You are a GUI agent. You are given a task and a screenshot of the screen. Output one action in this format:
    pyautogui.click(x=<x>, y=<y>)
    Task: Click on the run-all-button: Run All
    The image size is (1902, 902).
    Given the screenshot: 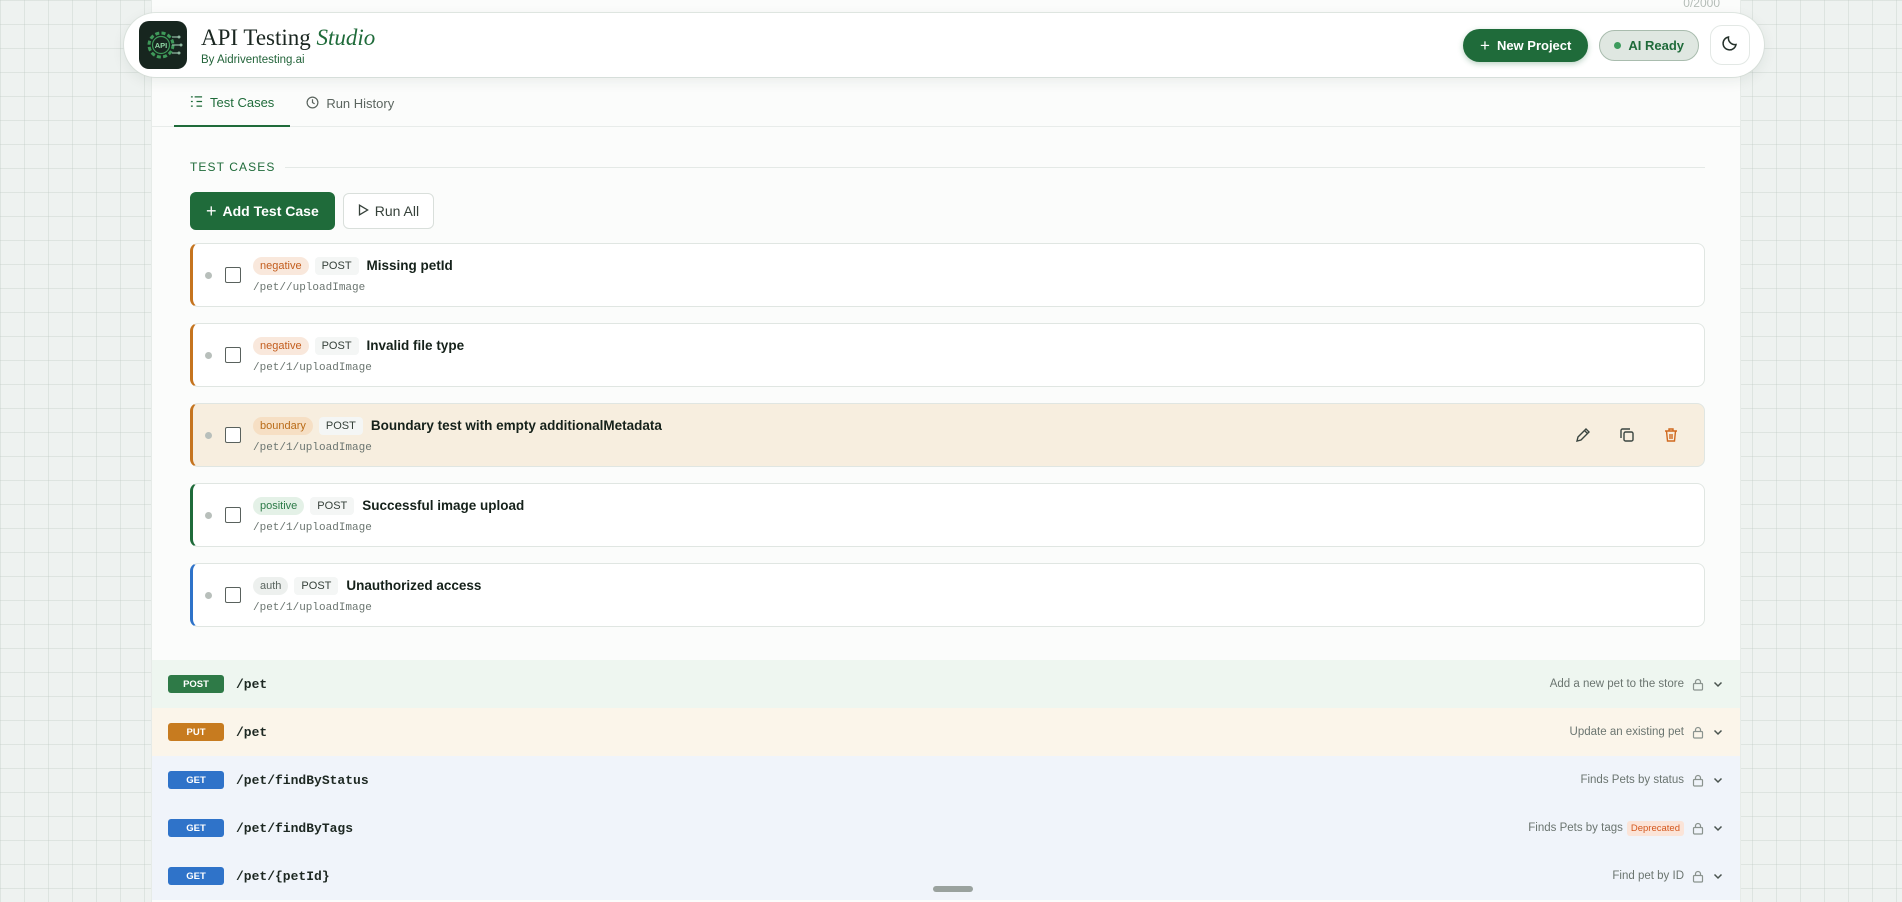 What is the action you would take?
    pyautogui.click(x=388, y=211)
    